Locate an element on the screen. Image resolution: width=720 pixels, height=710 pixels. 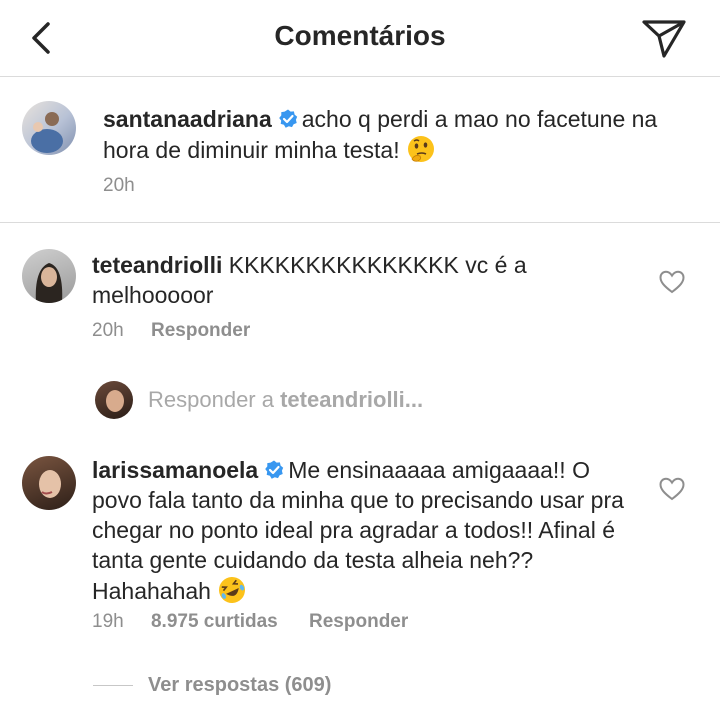
comment-meta: 20h Responder is located at coordinates (171, 331).